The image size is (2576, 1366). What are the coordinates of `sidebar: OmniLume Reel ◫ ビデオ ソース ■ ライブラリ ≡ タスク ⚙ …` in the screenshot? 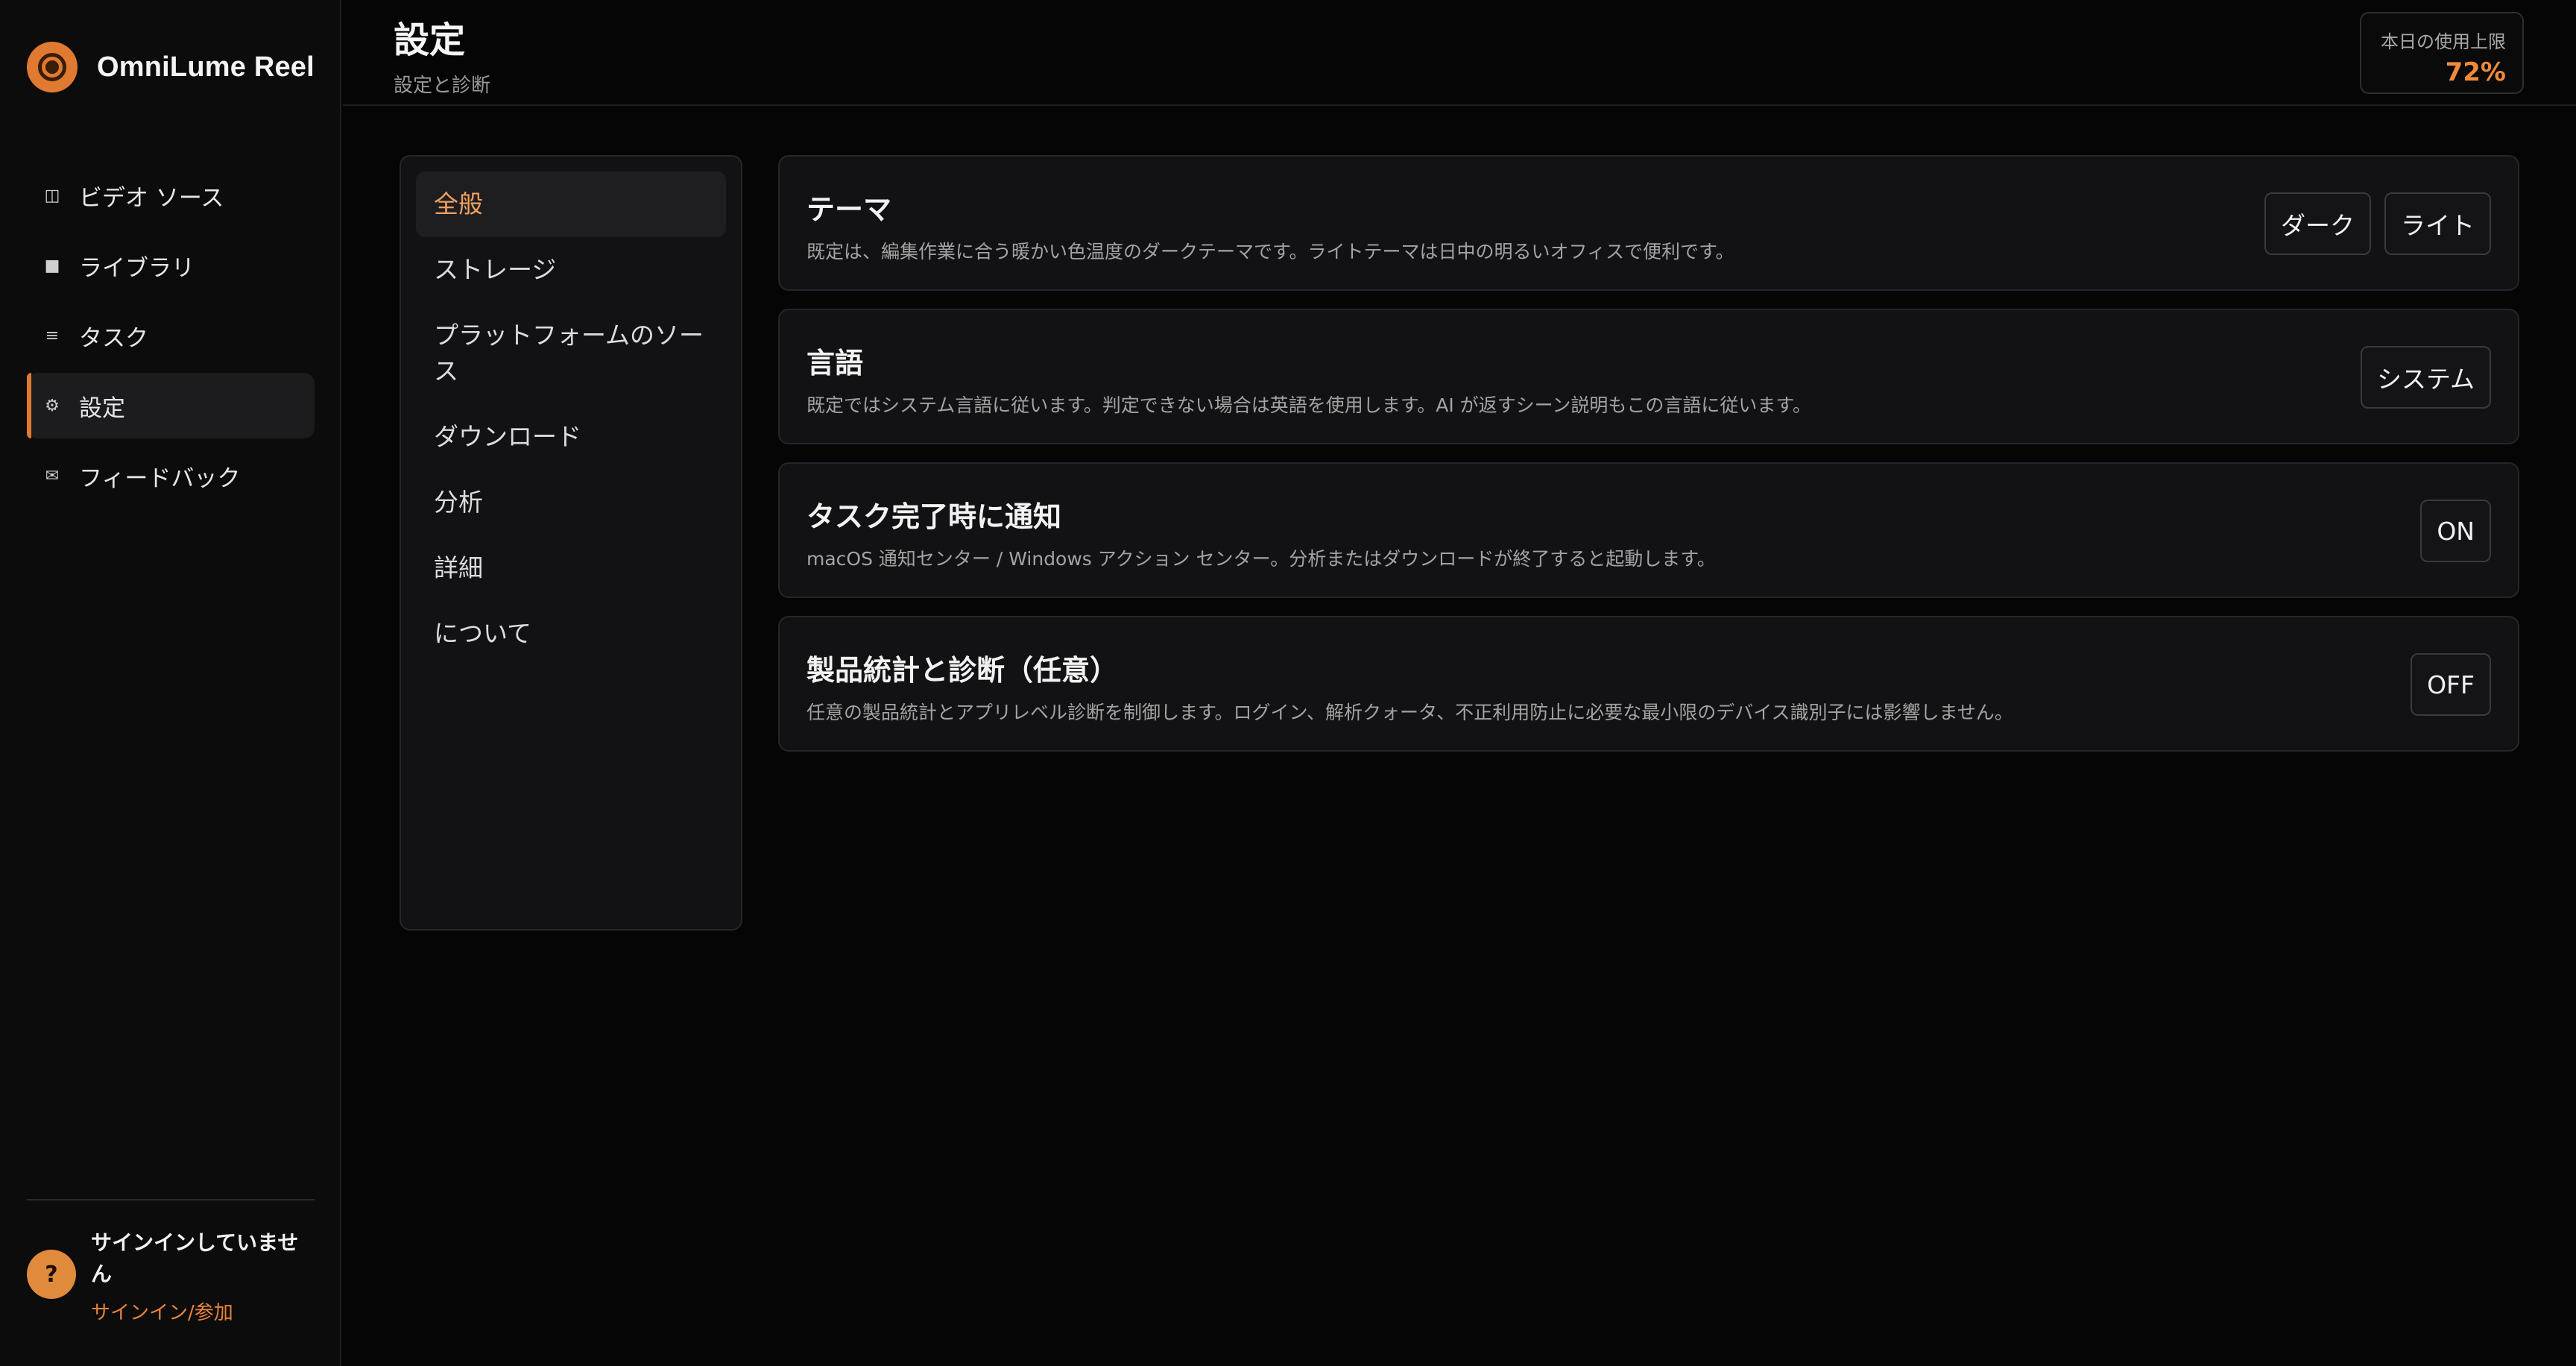 It's located at (170, 683).